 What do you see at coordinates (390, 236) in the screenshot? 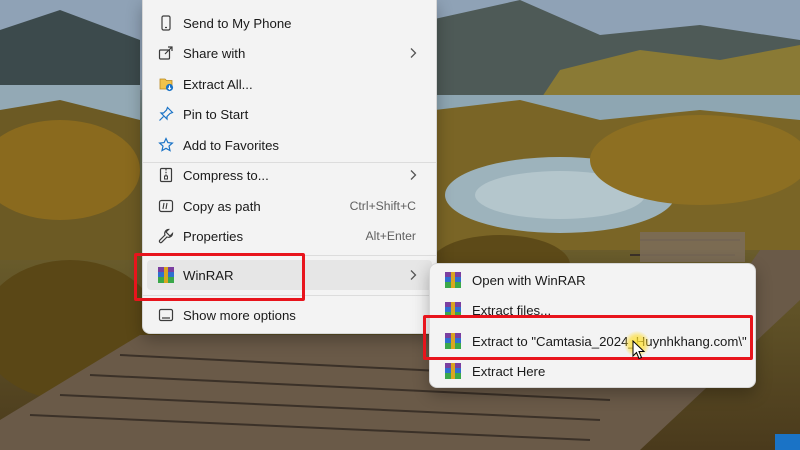
I see `shortcut-text: Alt+Enter` at bounding box center [390, 236].